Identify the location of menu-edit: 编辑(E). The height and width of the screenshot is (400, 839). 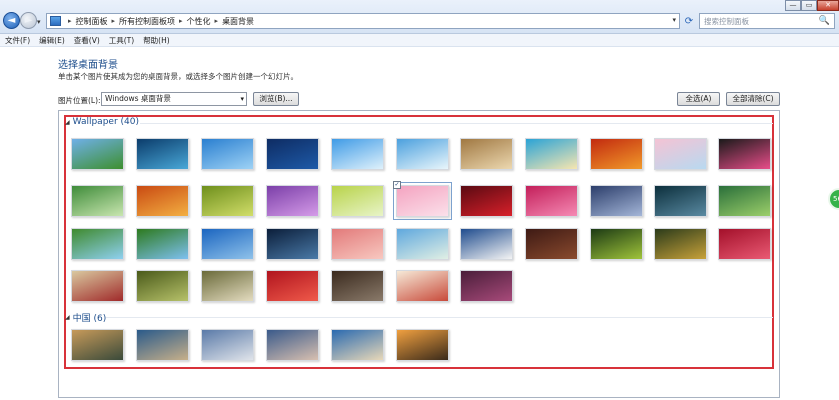
(52, 40).